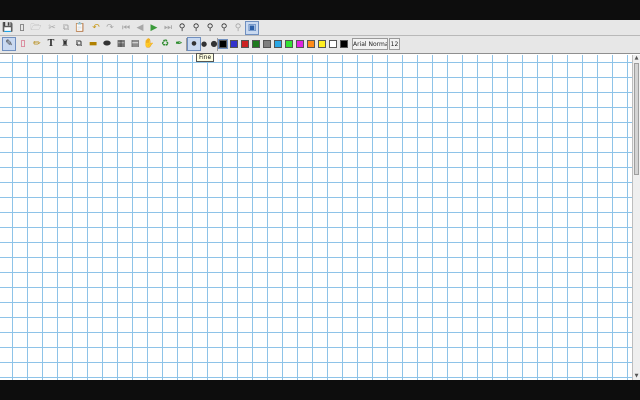 Image resolution: width=640 pixels, height=400 pixels. I want to click on shapes-icon: ⧉, so click(79, 44).